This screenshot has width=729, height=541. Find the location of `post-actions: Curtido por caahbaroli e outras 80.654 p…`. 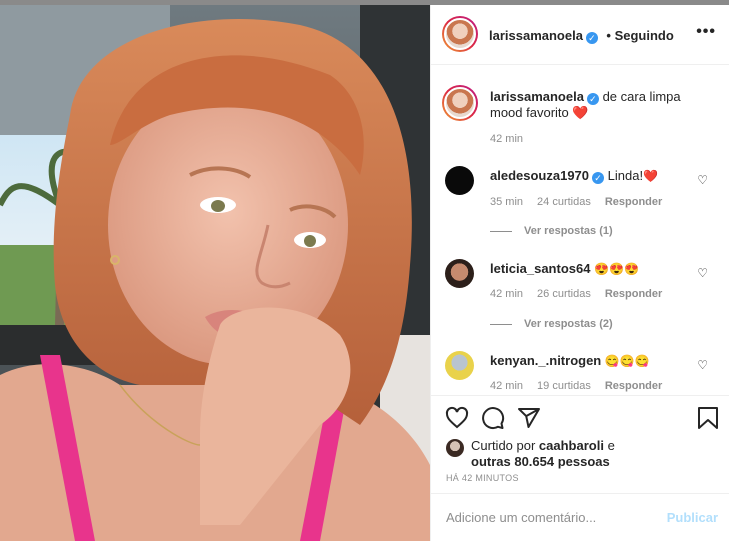

post-actions: Curtido por caahbaroli e outras 80.654 p… is located at coordinates (580, 445).